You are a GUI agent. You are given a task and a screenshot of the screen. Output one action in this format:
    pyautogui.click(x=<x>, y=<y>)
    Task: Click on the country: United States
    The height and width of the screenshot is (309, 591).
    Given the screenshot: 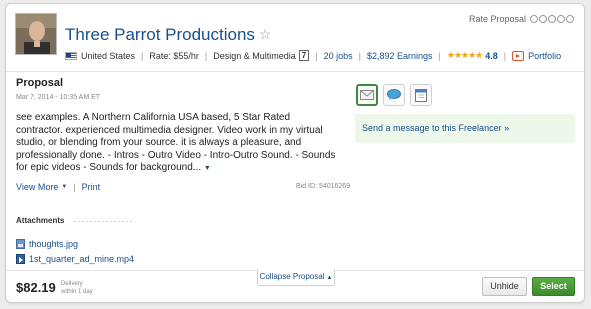 What is the action you would take?
    pyautogui.click(x=108, y=55)
    